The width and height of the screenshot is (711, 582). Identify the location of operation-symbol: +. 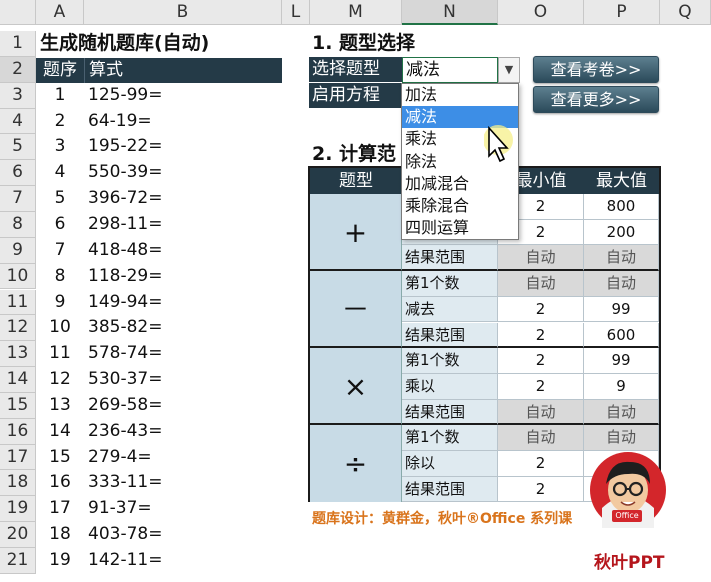
(356, 233).